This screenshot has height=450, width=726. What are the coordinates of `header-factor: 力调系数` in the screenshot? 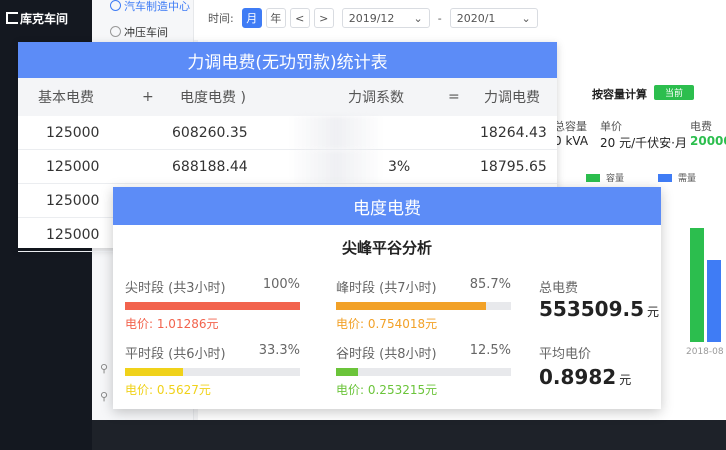 It's located at (376, 98).